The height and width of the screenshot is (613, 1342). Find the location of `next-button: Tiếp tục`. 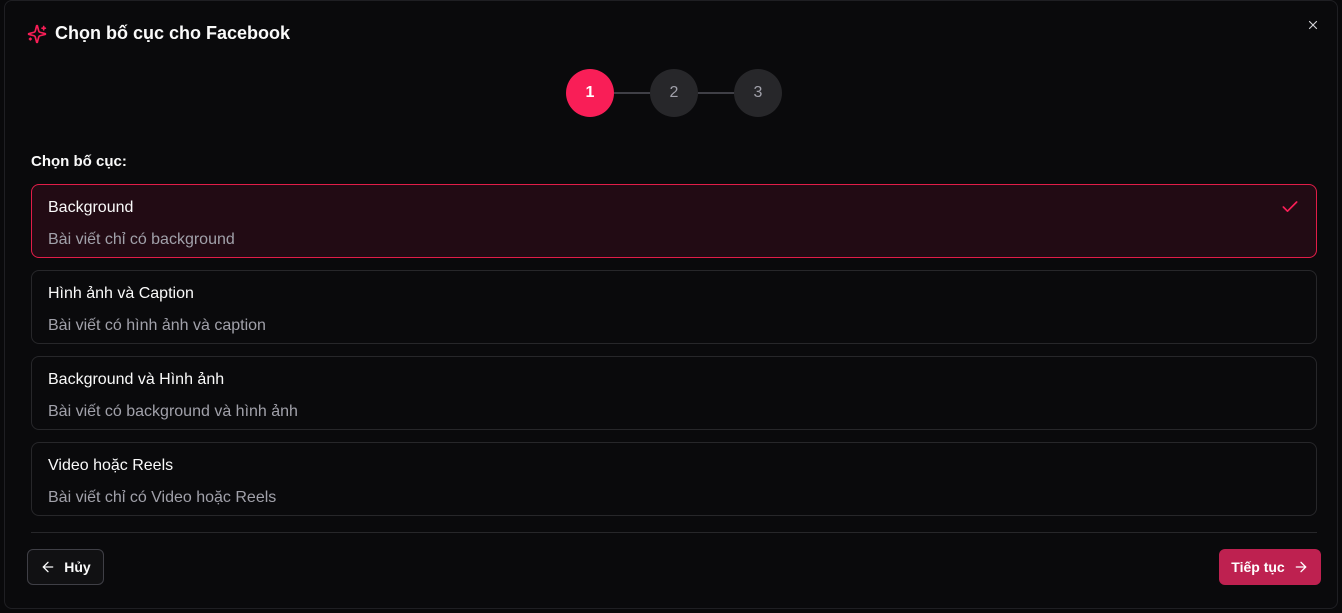

next-button: Tiếp tục is located at coordinates (1270, 567).